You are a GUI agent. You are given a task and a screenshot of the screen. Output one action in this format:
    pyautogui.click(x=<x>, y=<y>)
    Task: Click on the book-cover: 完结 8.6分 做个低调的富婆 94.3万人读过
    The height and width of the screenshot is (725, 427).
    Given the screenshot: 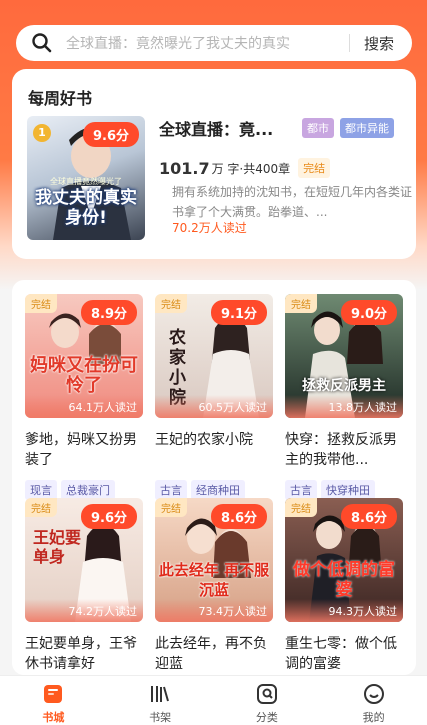 What is the action you would take?
    pyautogui.click(x=344, y=560)
    